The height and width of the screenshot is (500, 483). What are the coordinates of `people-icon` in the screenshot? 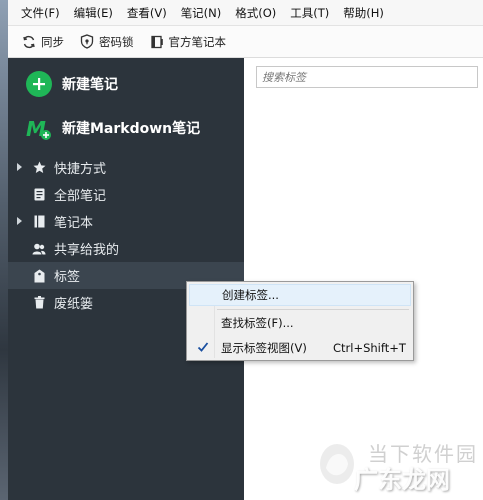 It's located at (39, 249).